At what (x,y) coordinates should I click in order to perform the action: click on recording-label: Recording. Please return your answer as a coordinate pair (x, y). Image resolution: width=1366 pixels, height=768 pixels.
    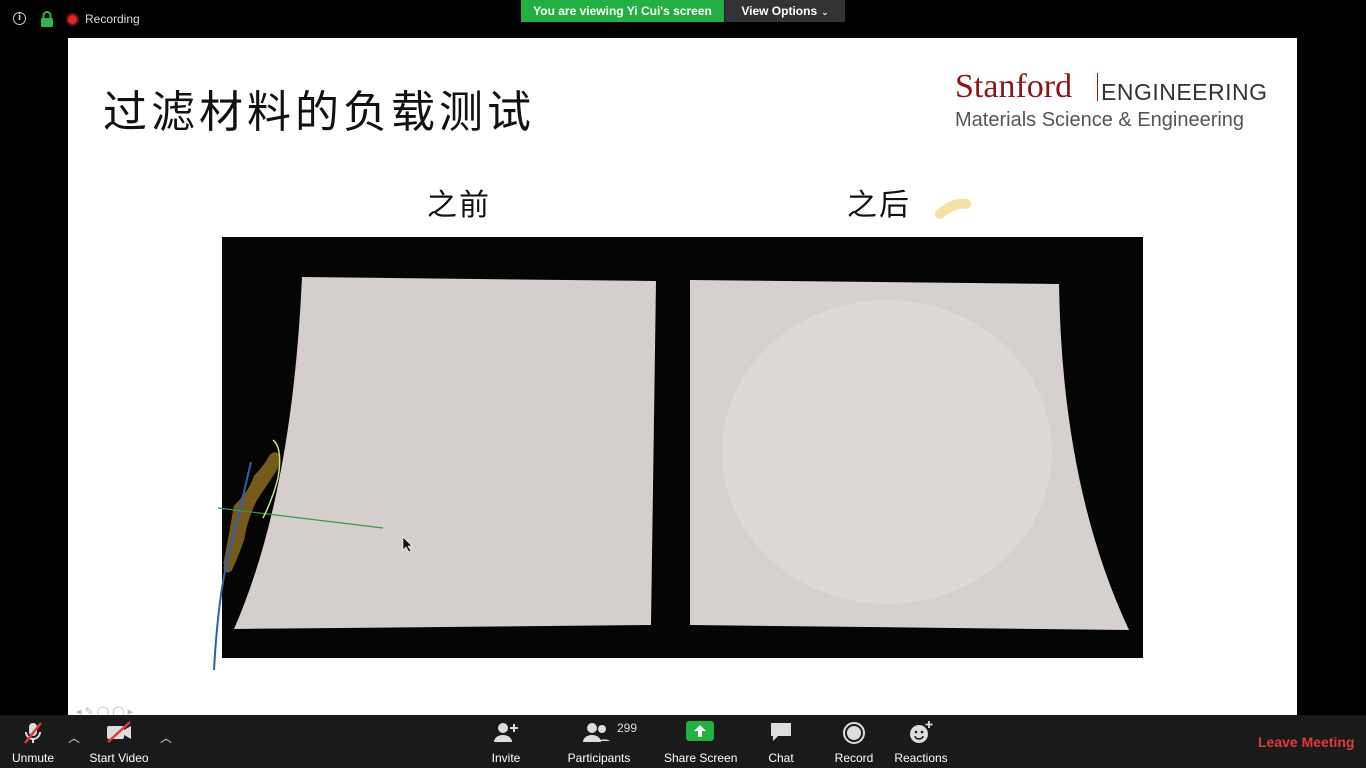
    Looking at the image, I should click on (112, 19).